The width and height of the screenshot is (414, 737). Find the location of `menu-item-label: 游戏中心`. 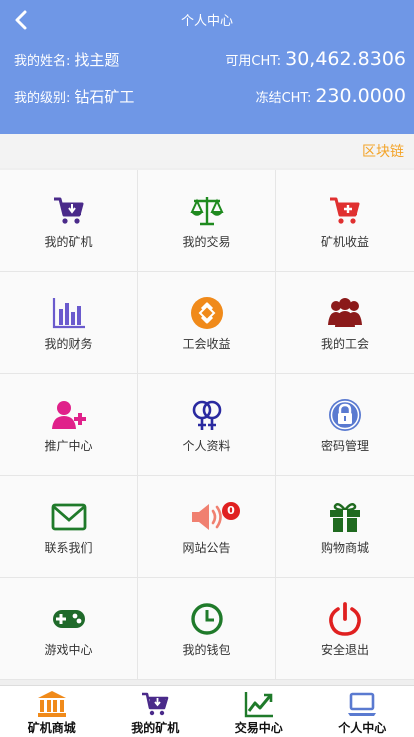

menu-item-label: 游戏中心 is located at coordinates (68, 650).